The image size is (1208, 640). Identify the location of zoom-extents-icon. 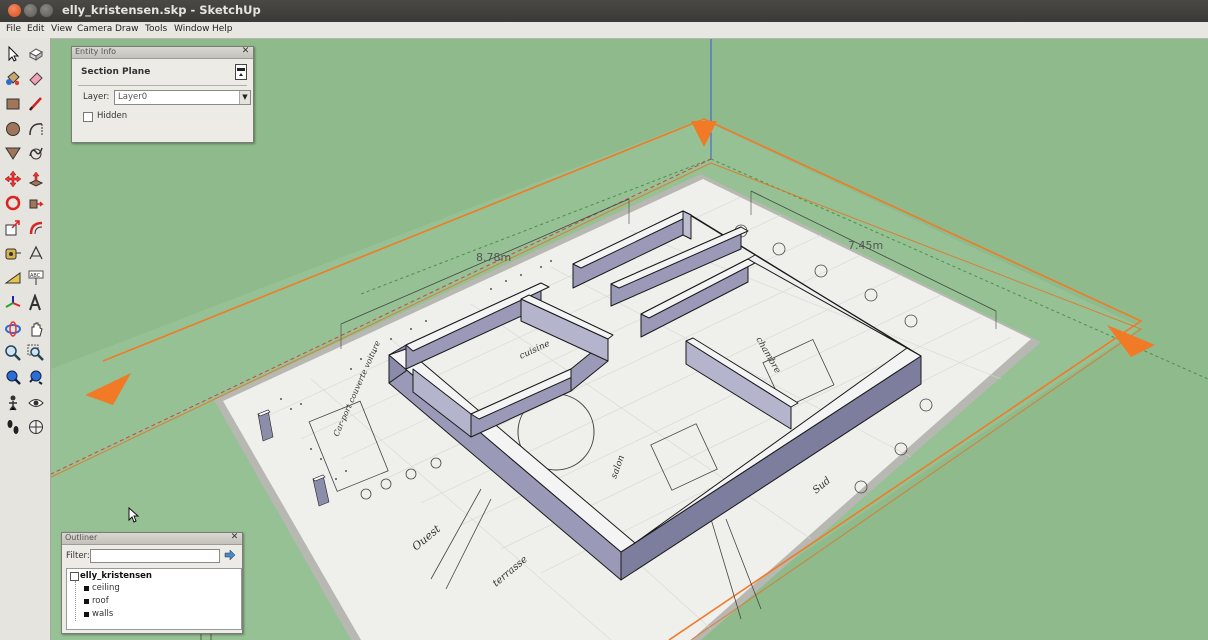
(13, 377).